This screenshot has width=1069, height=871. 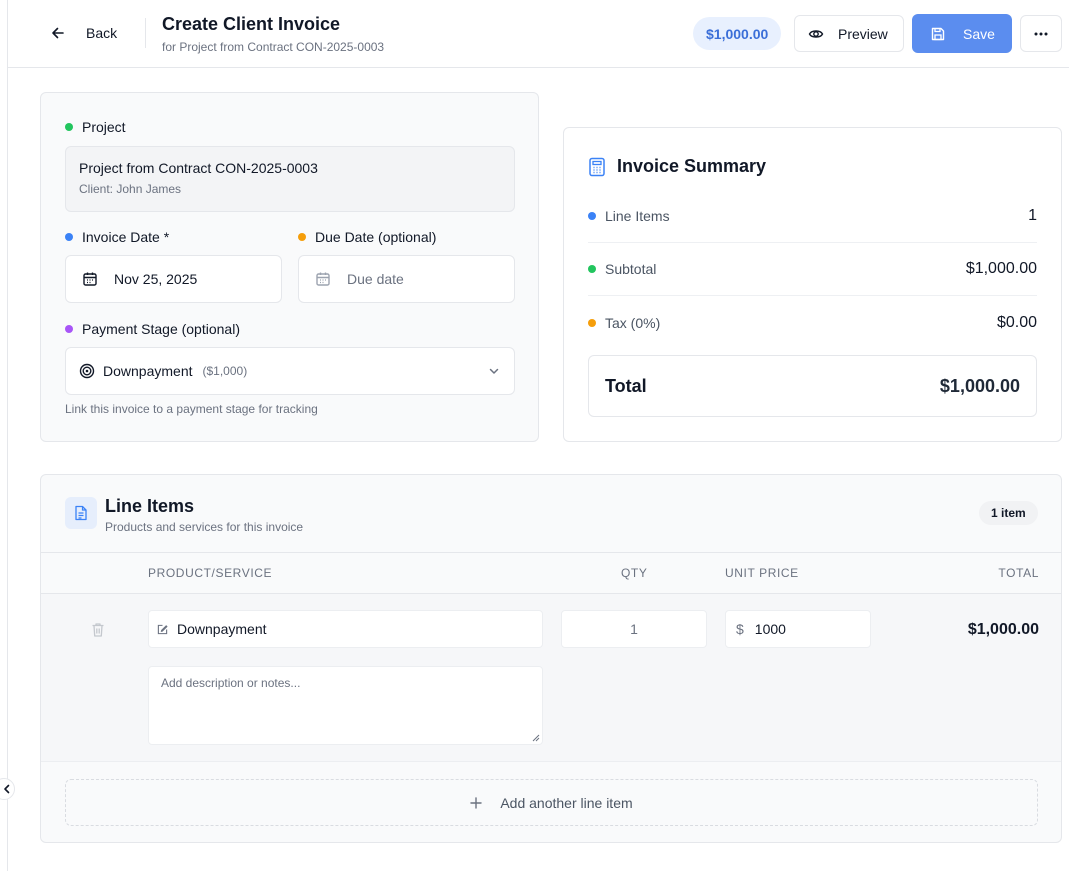 I want to click on column-header-unit-price: UNIT PRICE, so click(x=762, y=573).